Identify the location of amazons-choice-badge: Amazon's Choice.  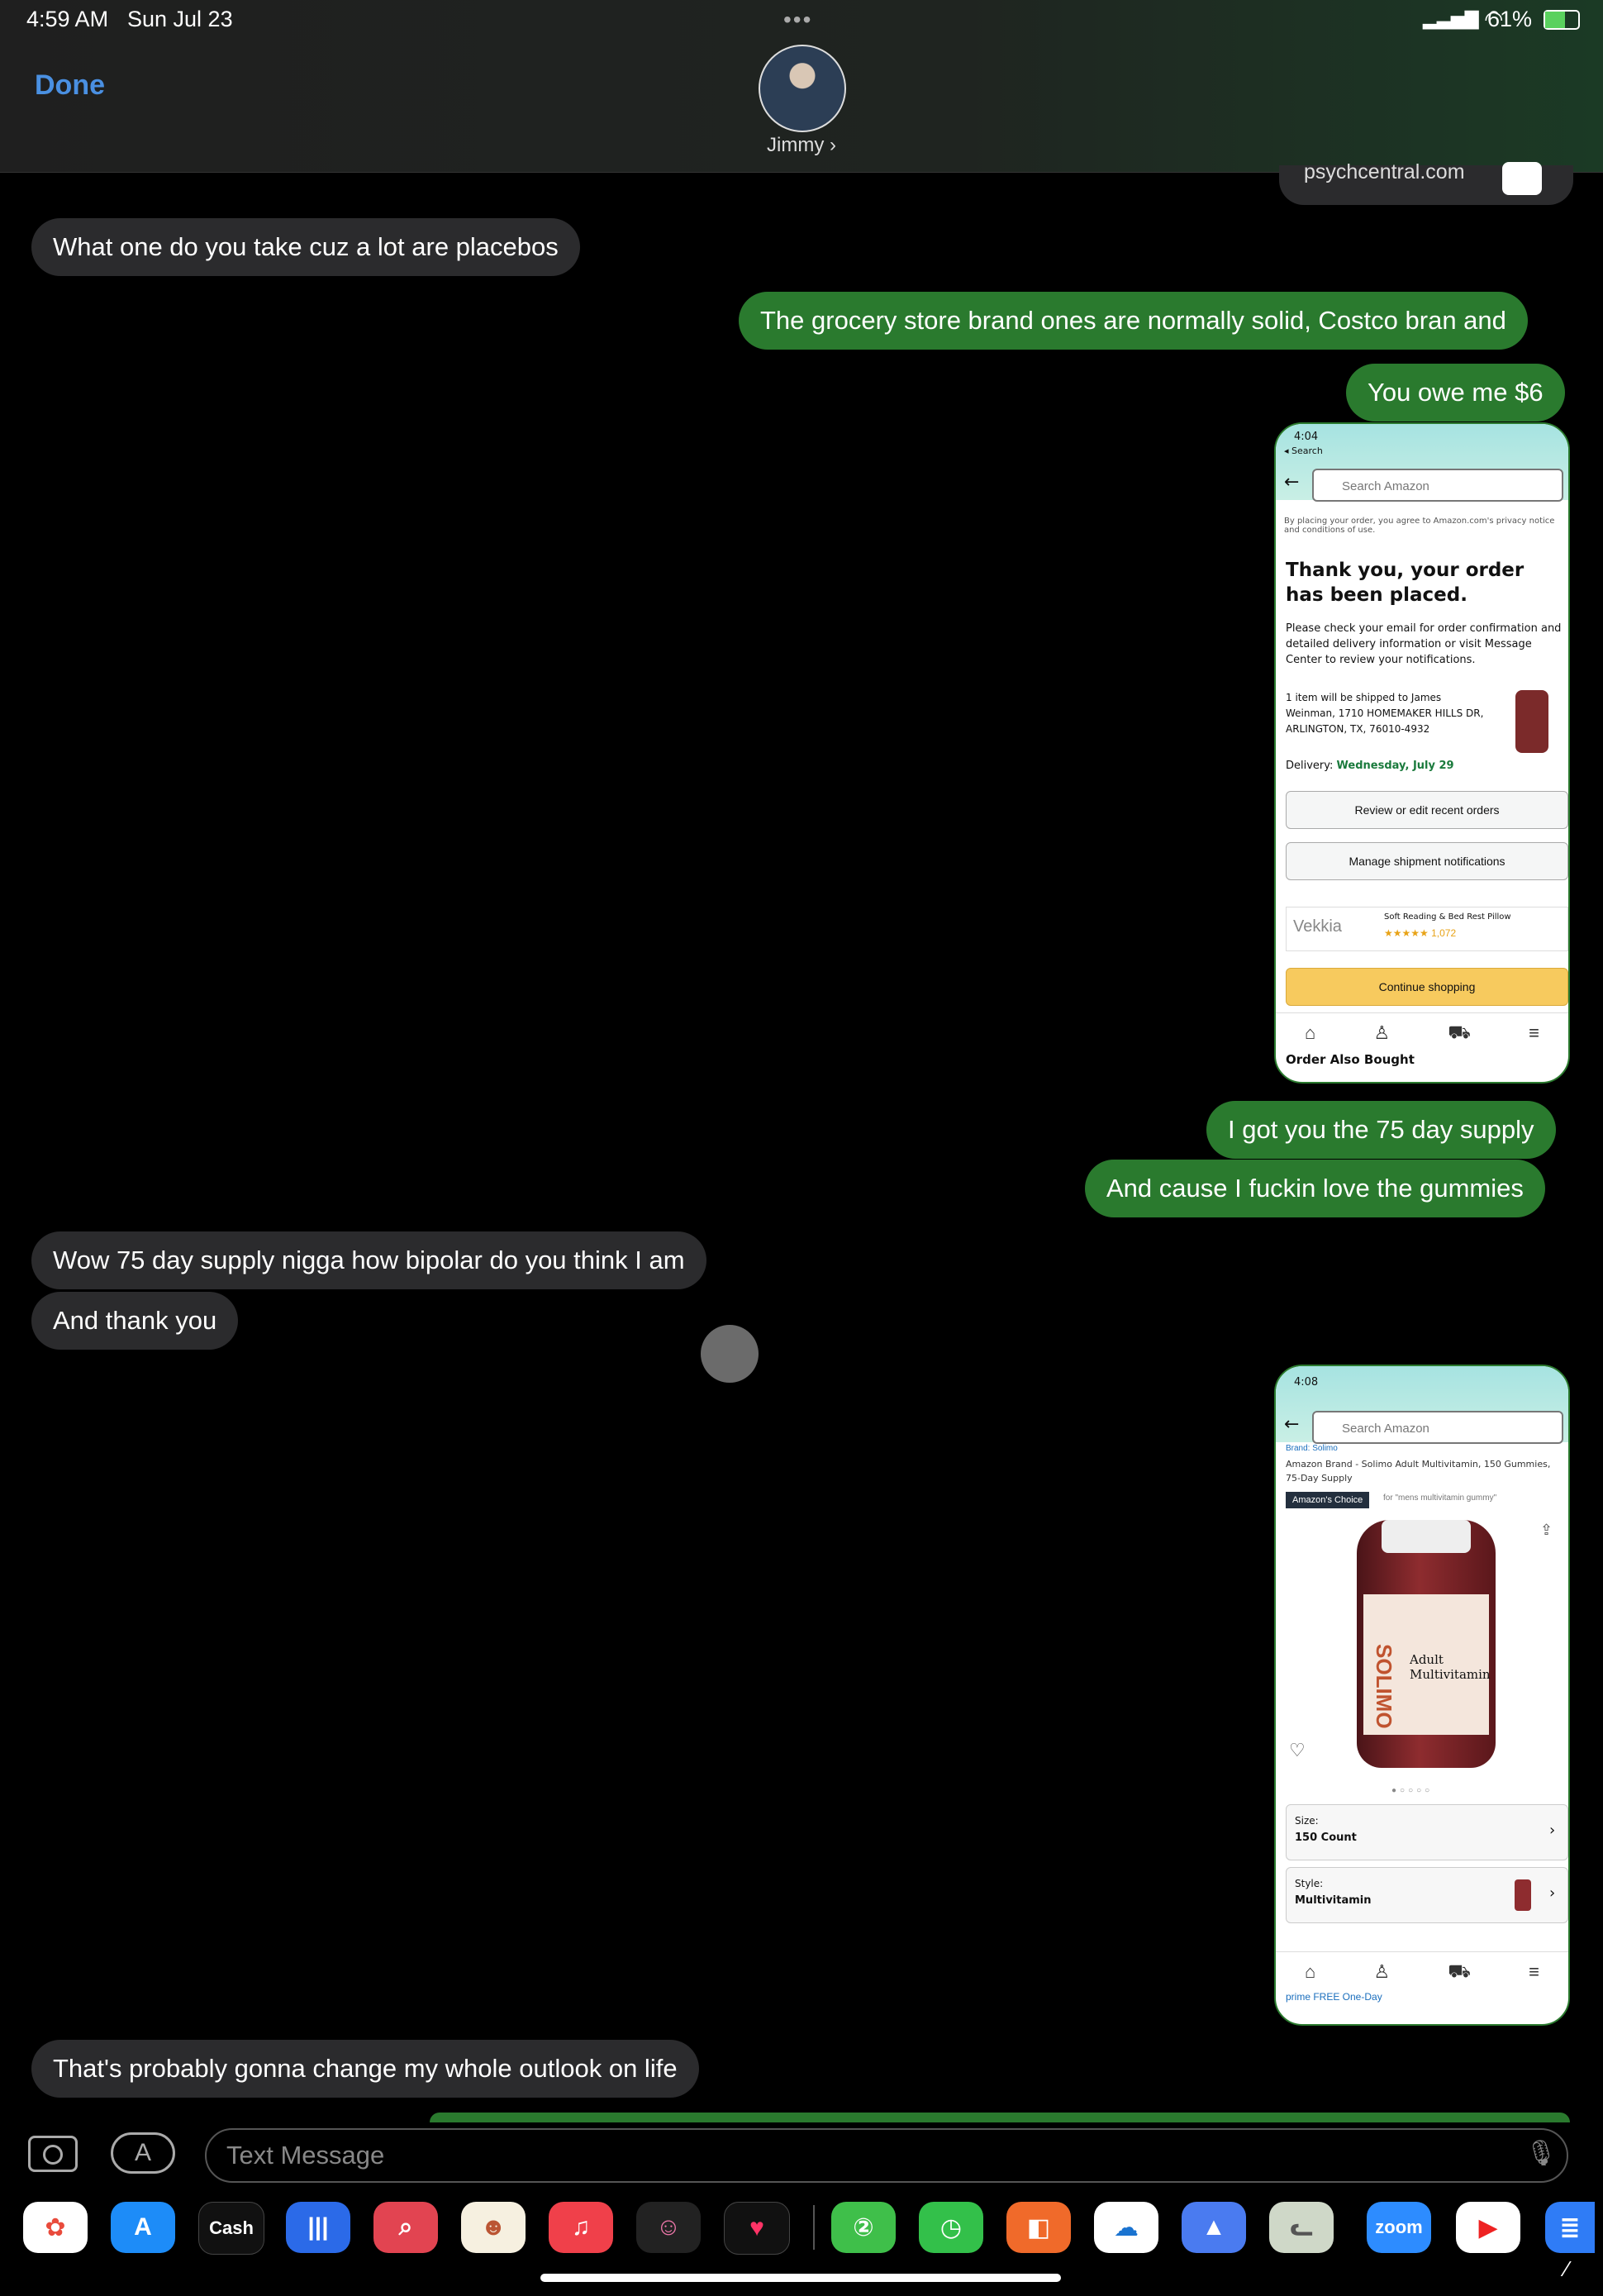
(1328, 1500).